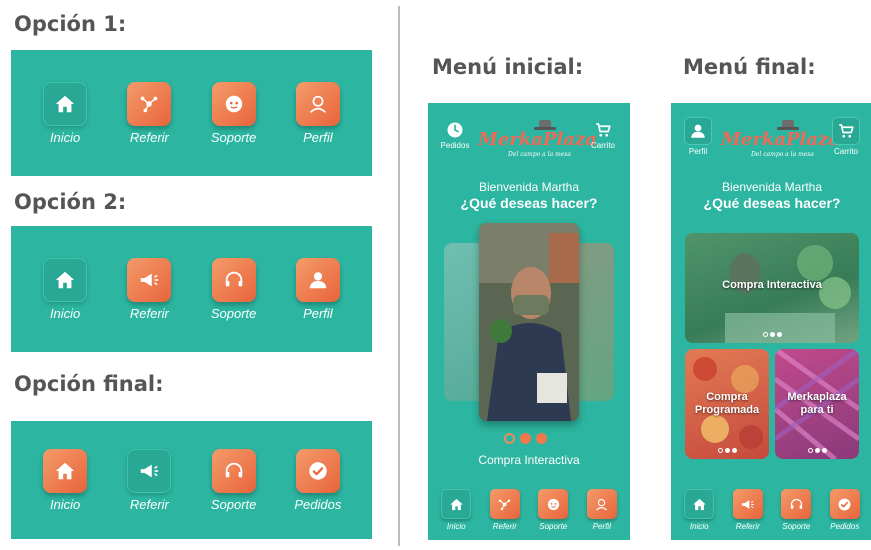 The image size is (871, 550). I want to click on nav-label: Soporte, so click(233, 313).